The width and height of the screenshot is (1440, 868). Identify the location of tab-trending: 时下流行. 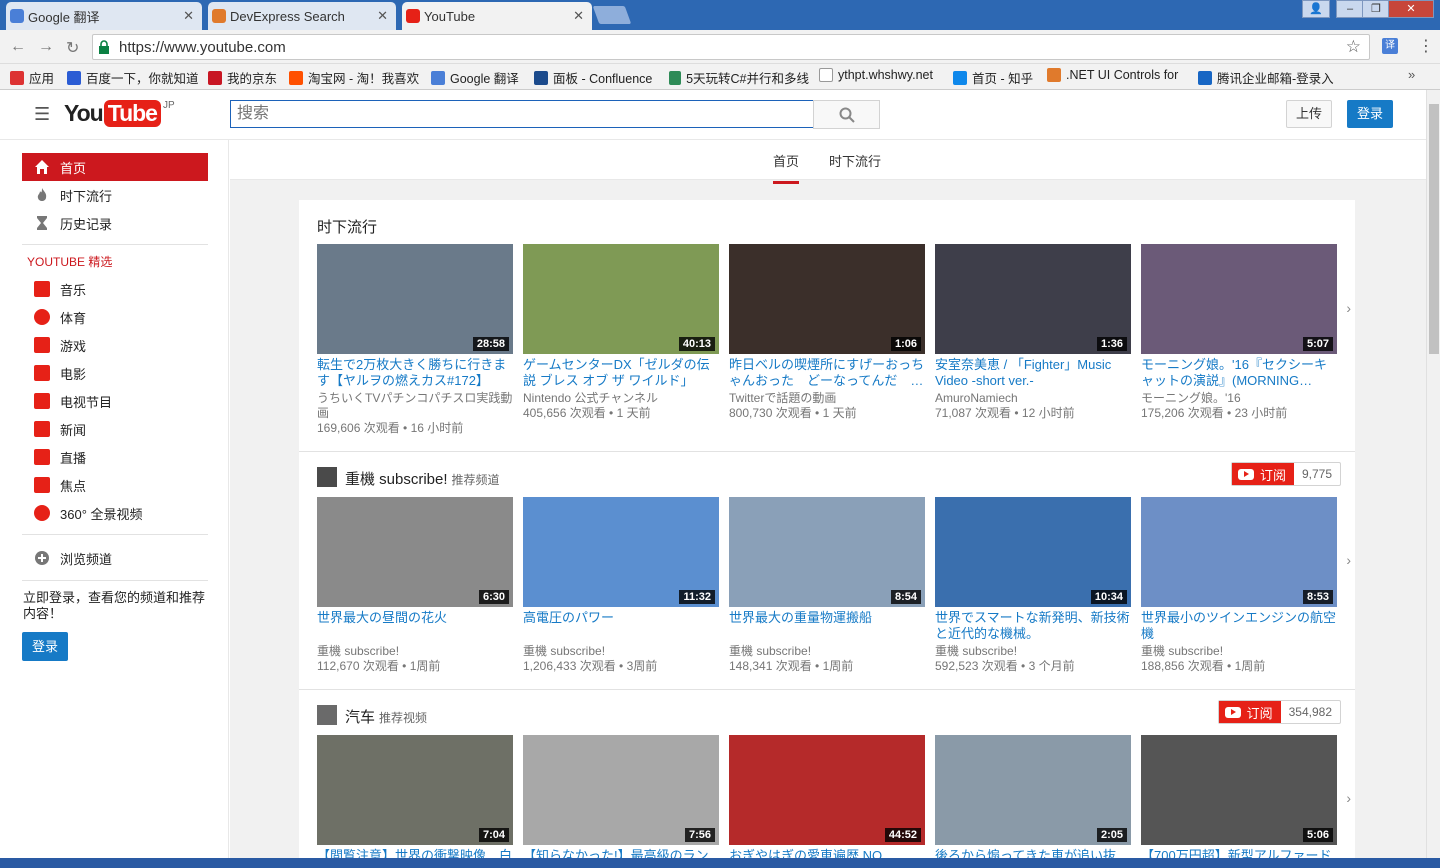
(855, 160).